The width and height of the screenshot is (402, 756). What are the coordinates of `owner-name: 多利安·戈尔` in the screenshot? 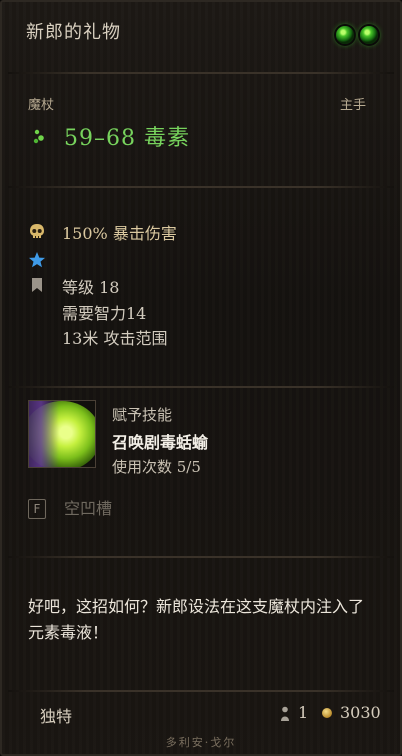 It's located at (201, 742).